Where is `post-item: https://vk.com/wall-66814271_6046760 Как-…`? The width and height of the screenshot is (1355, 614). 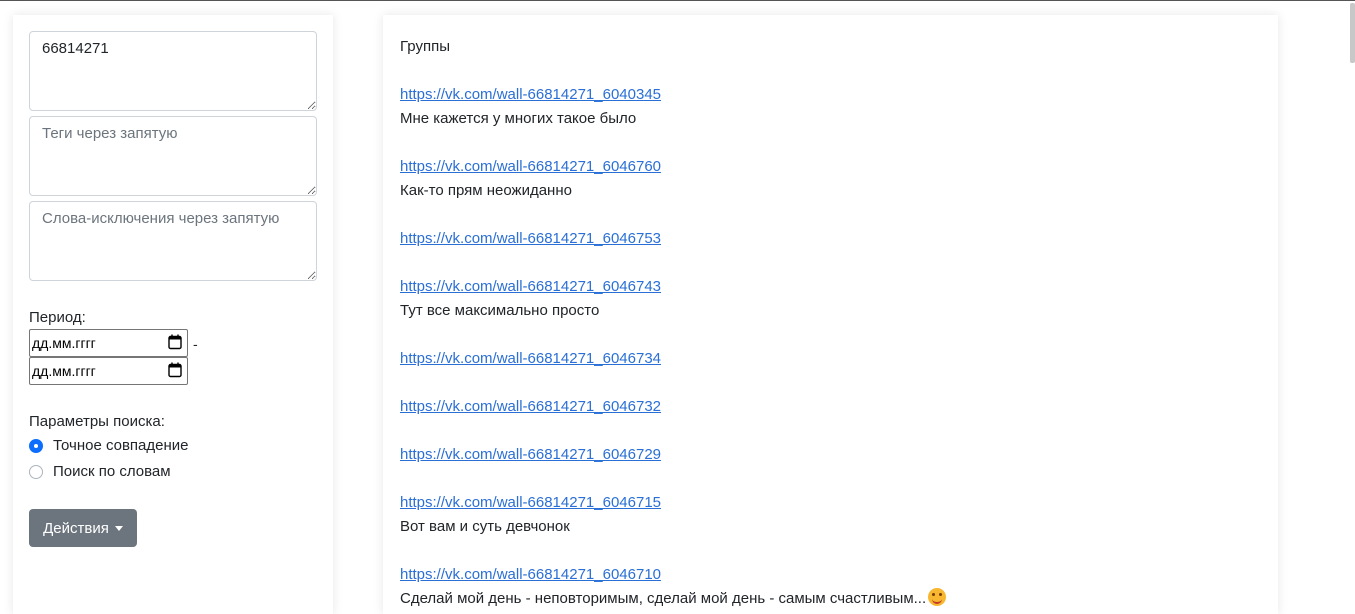
post-item: https://vk.com/wall-66814271_6046760 Как-… is located at coordinates (830, 179).